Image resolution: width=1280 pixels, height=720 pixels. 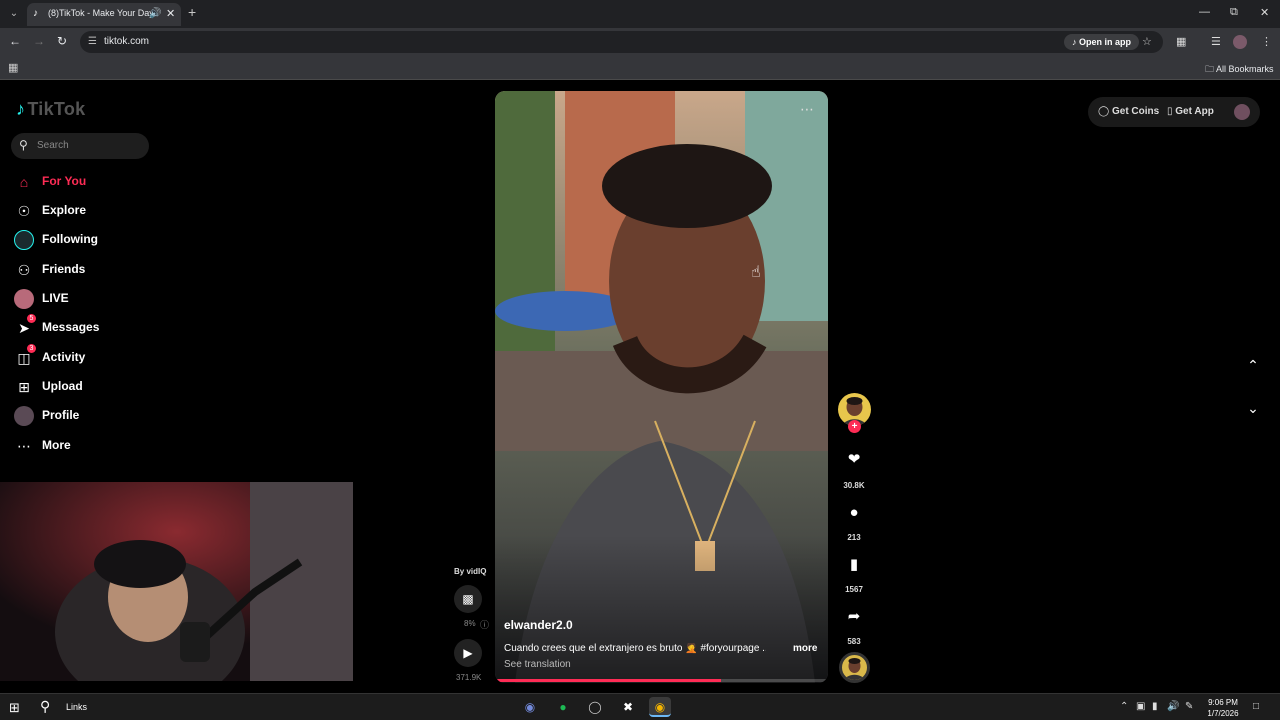 I want to click on bookmark-icon: ▮, so click(x=854, y=565).